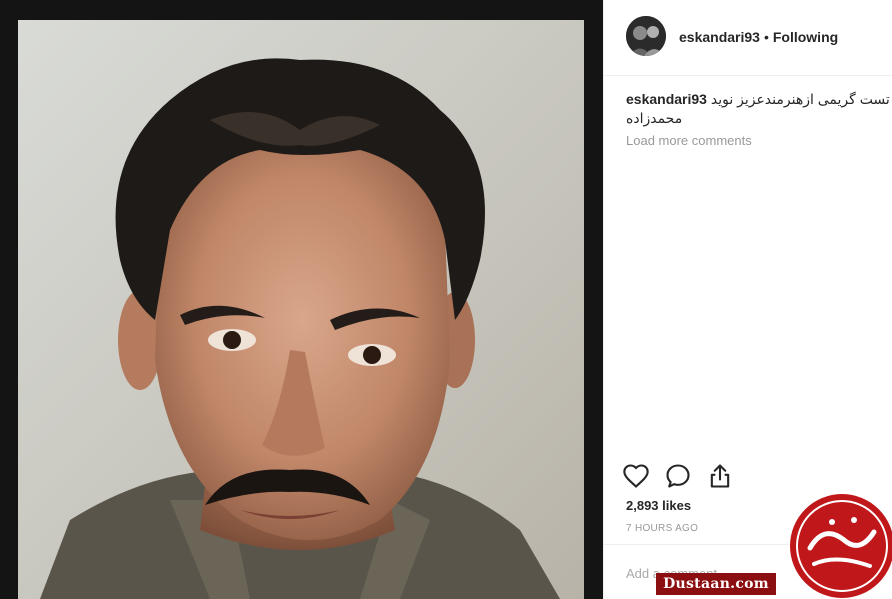 This screenshot has width=892, height=599. What do you see at coordinates (805, 37) in the screenshot?
I see `following-button: Following` at bounding box center [805, 37].